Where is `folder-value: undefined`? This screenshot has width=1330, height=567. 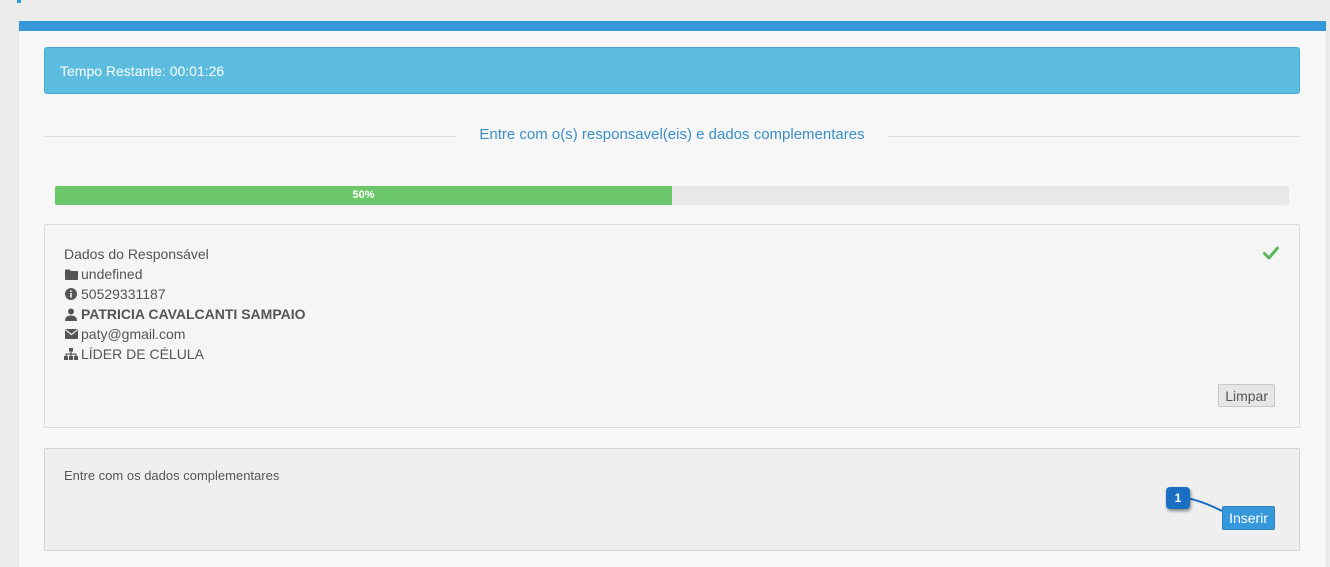
folder-value: undefined is located at coordinates (112, 274).